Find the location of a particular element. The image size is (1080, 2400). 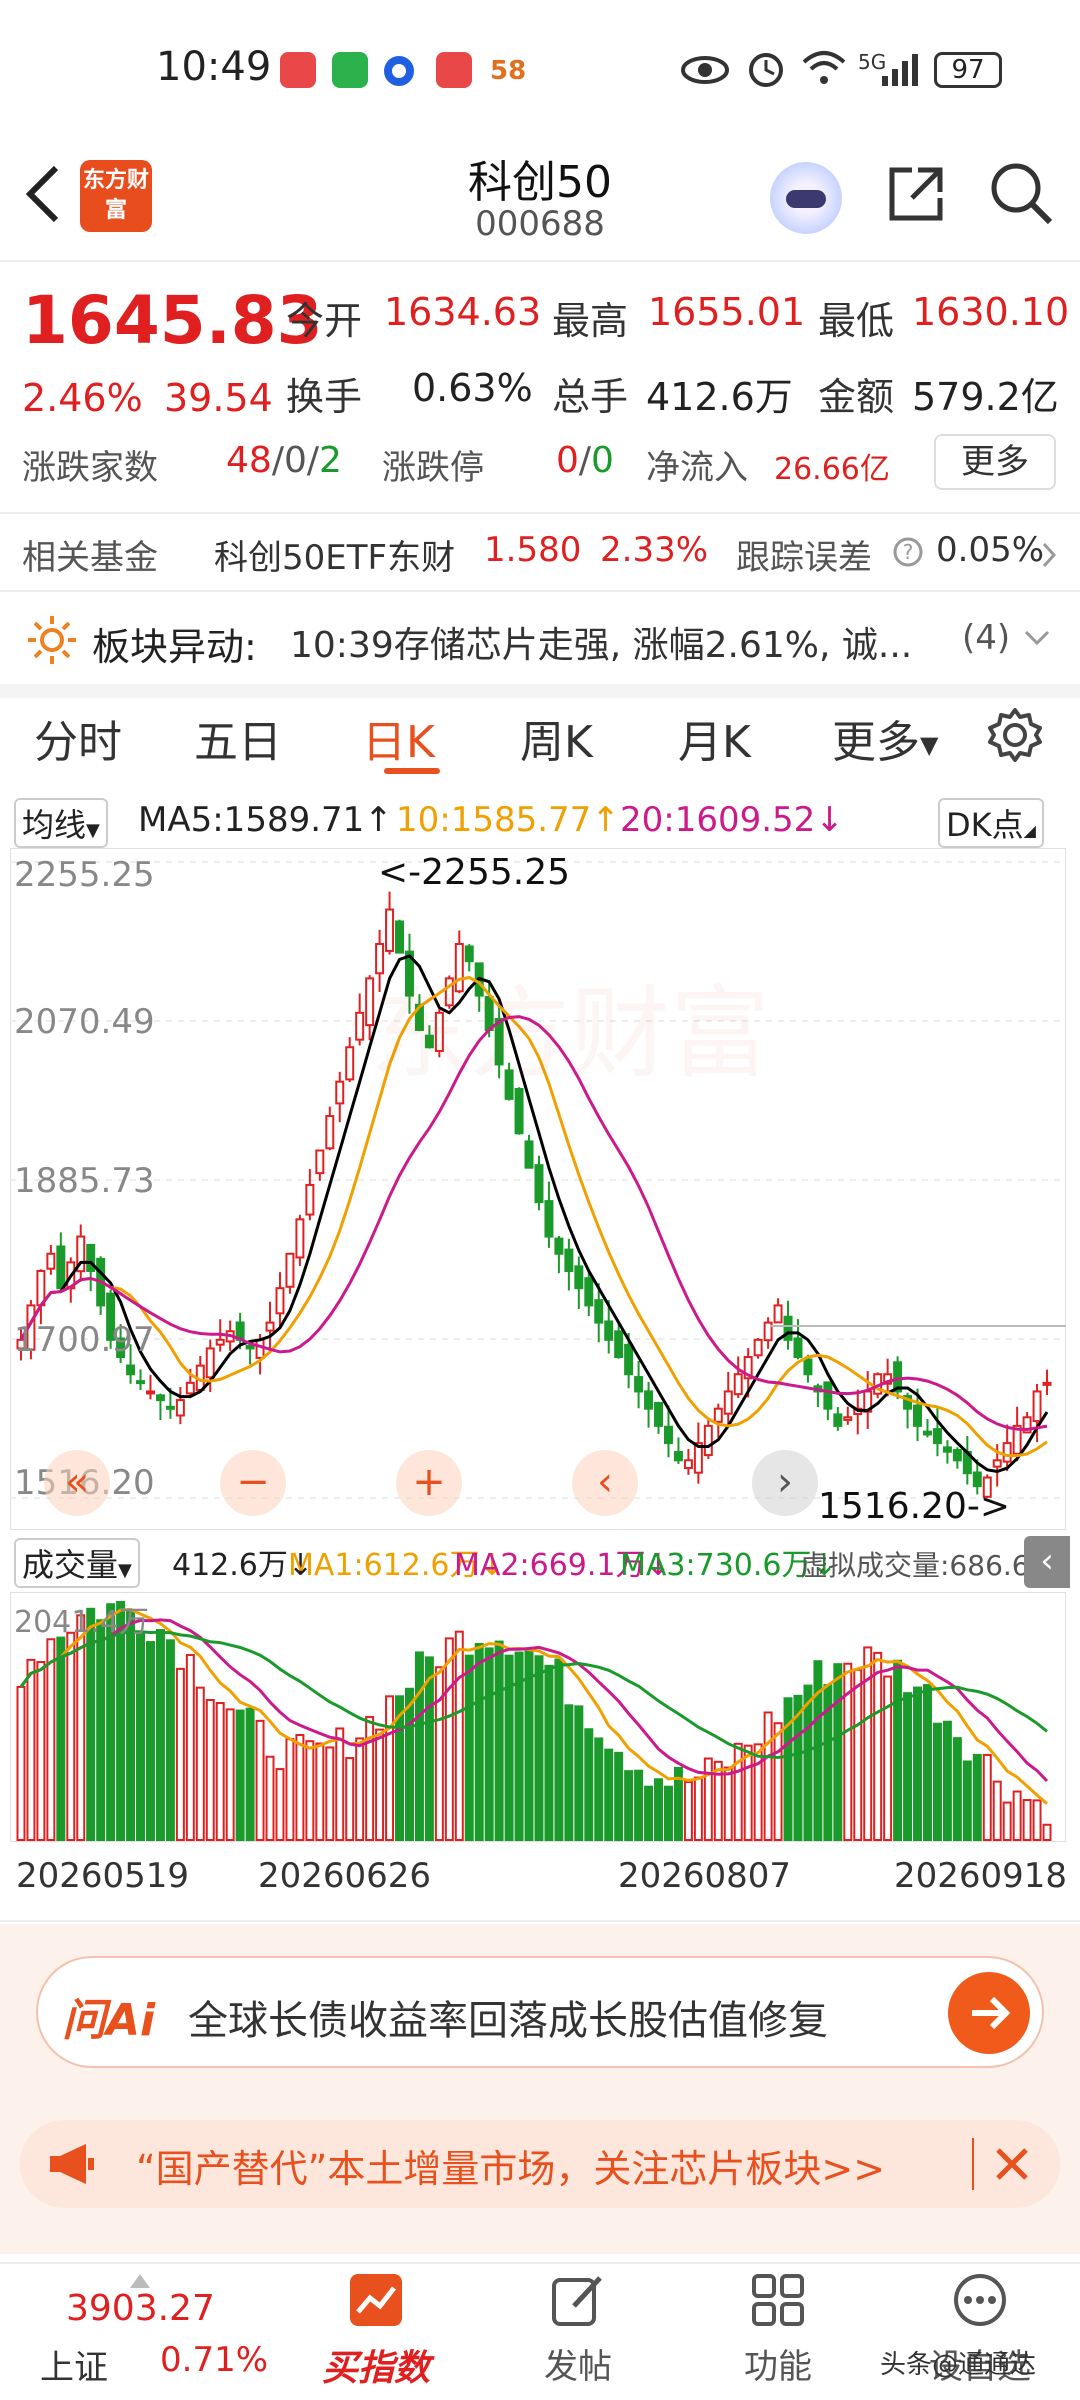

nav-buy-index: 买指数 is located at coordinates (376, 2330).